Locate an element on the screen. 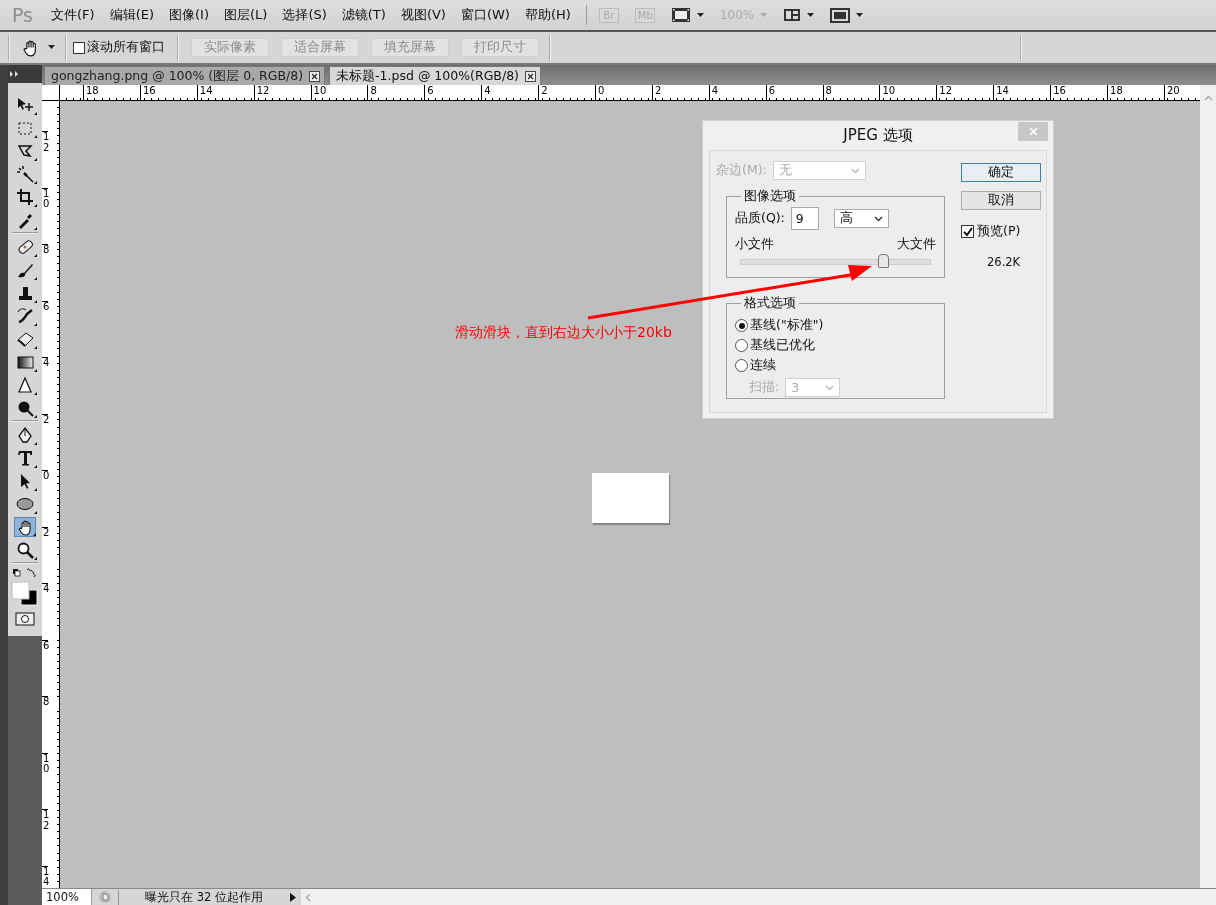 This screenshot has height=905, width=1216. dropdown: 高 is located at coordinates (861, 218).